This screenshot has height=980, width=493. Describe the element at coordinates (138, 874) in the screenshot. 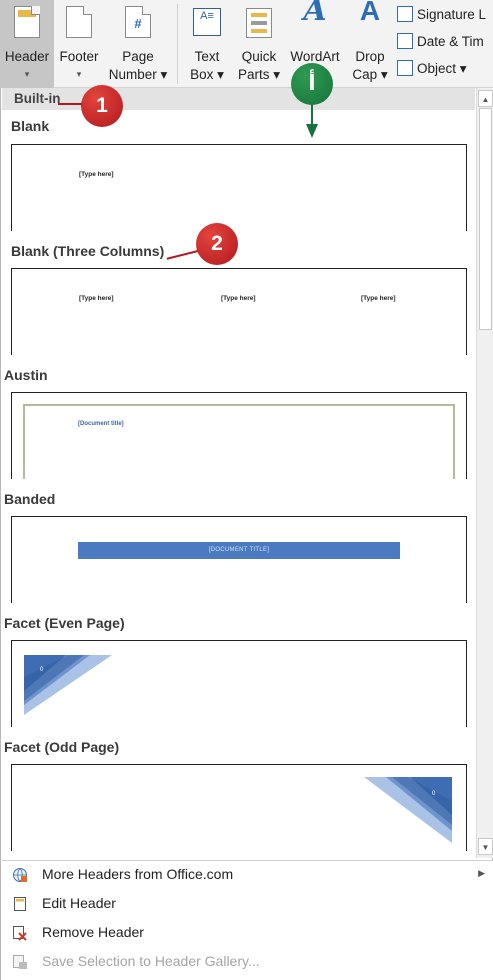

I see `more-headers-label: More Headers from Office.com` at that location.